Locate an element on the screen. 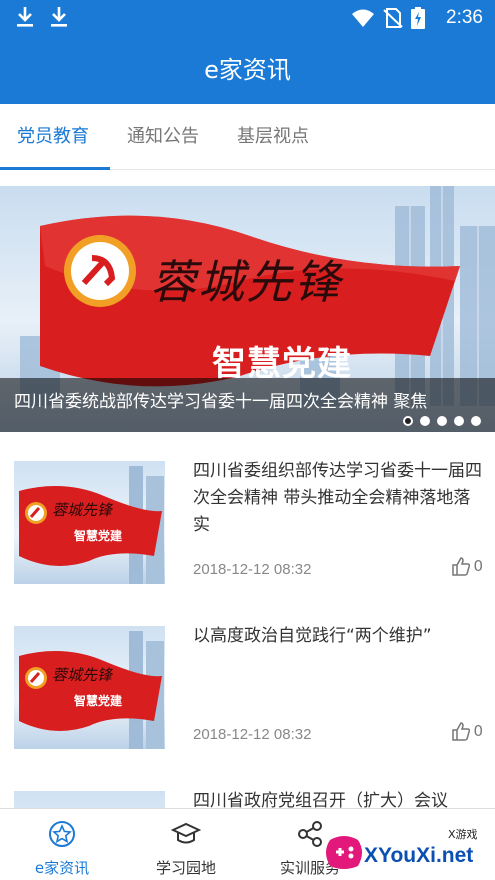 This screenshot has width=495, height=880. nav-item-news: e家资讯 is located at coordinates (62, 844).